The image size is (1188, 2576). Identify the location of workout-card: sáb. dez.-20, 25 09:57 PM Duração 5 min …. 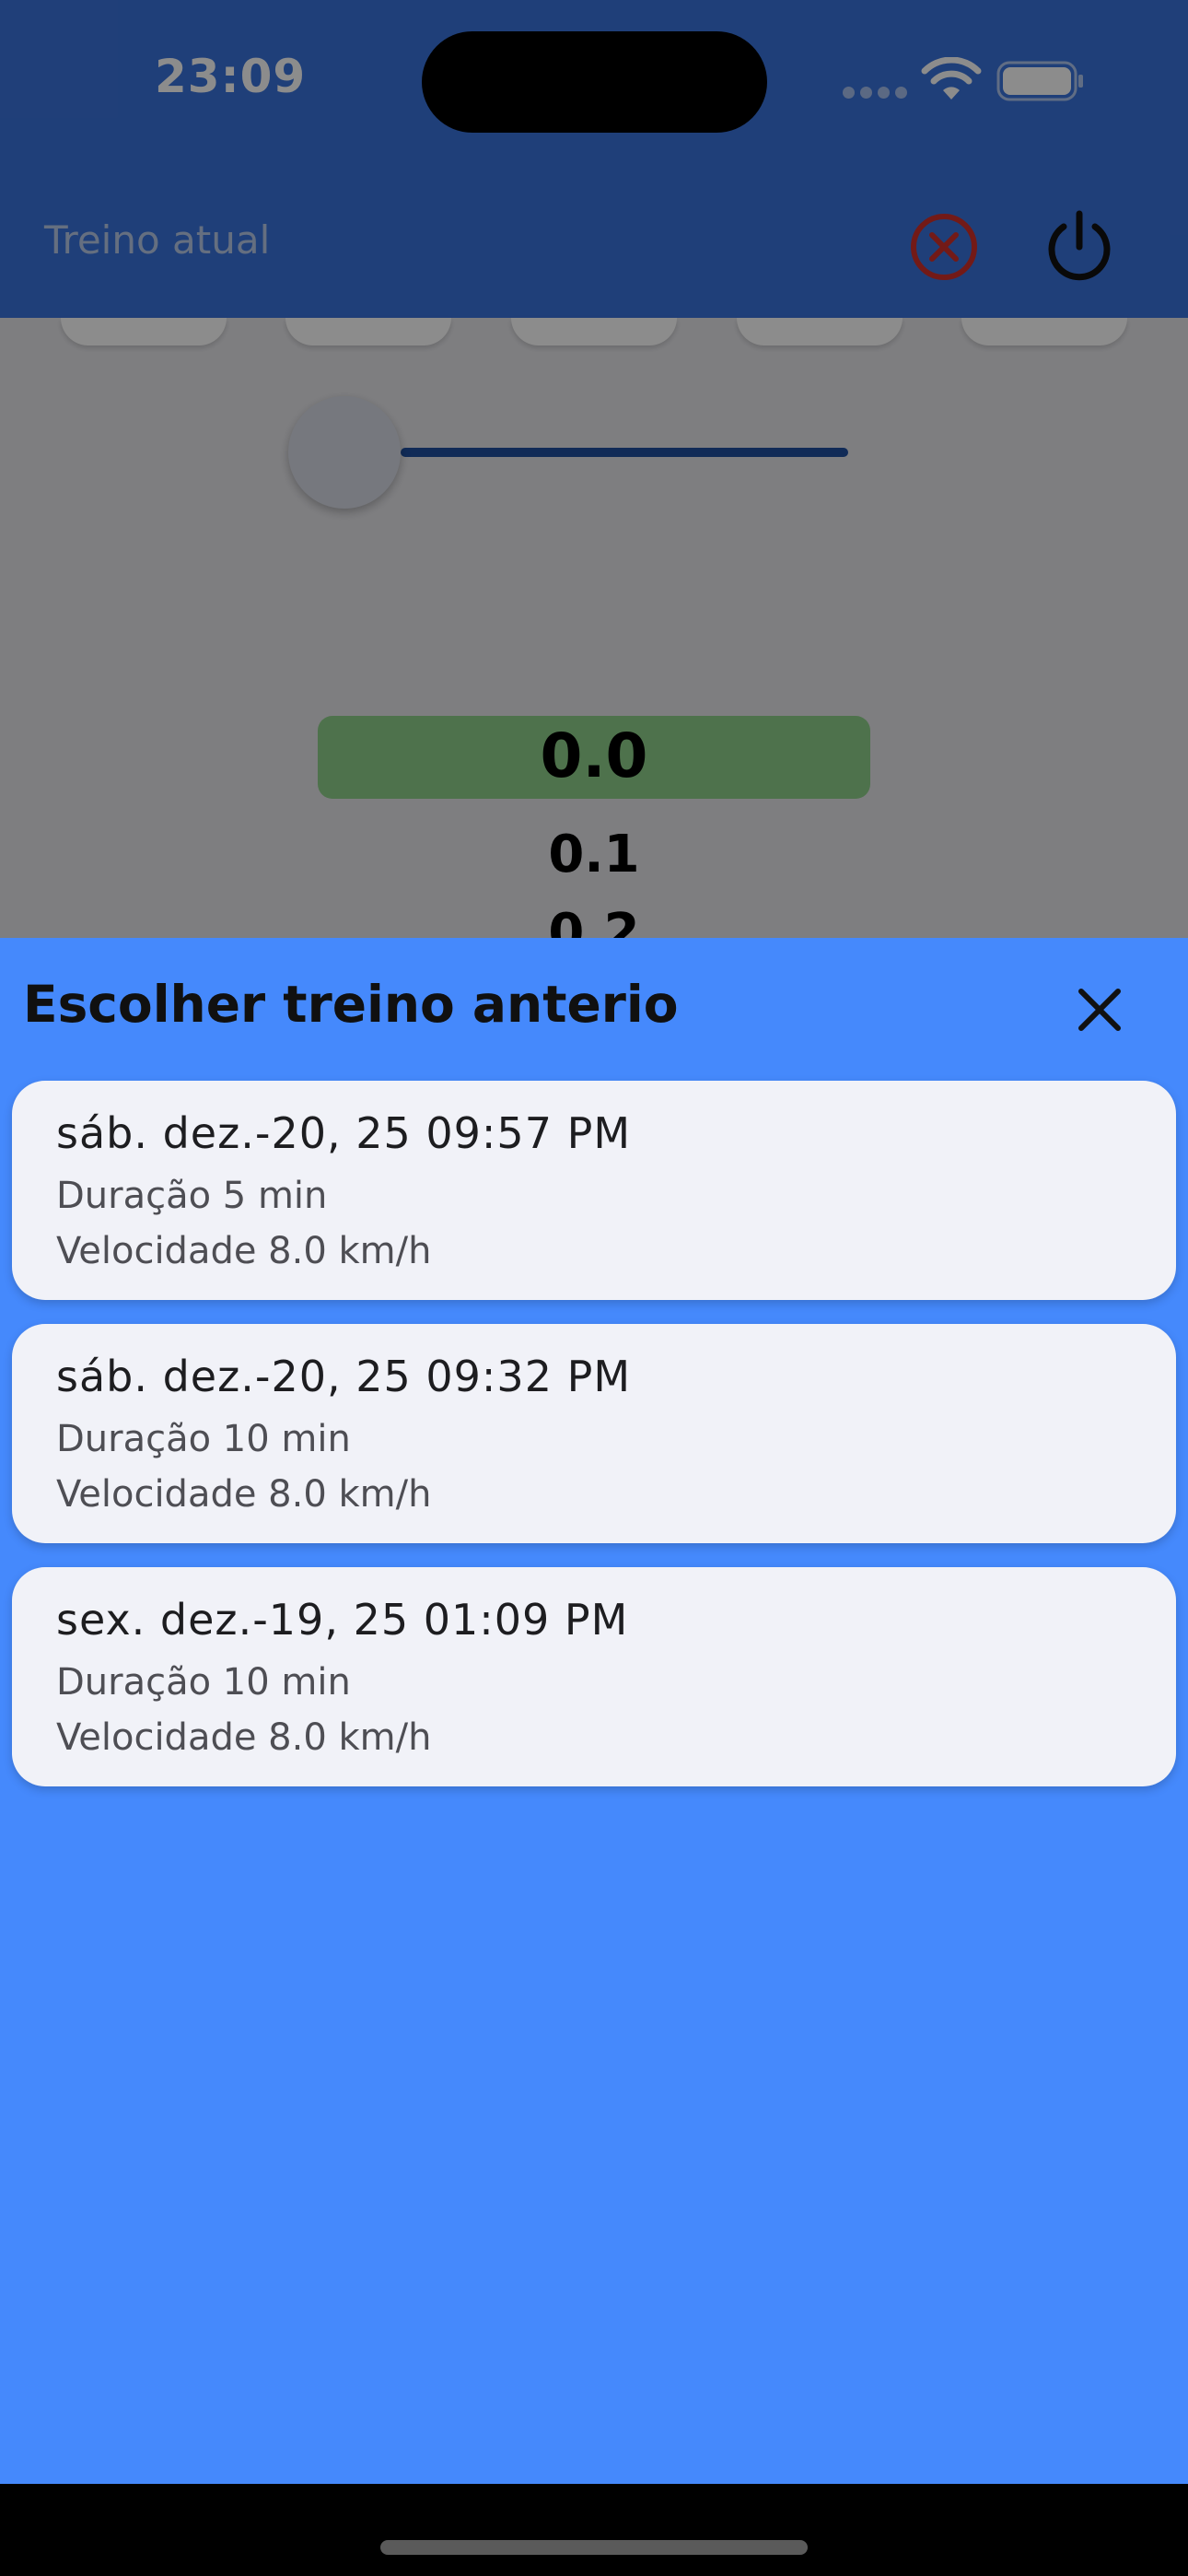
(594, 1190).